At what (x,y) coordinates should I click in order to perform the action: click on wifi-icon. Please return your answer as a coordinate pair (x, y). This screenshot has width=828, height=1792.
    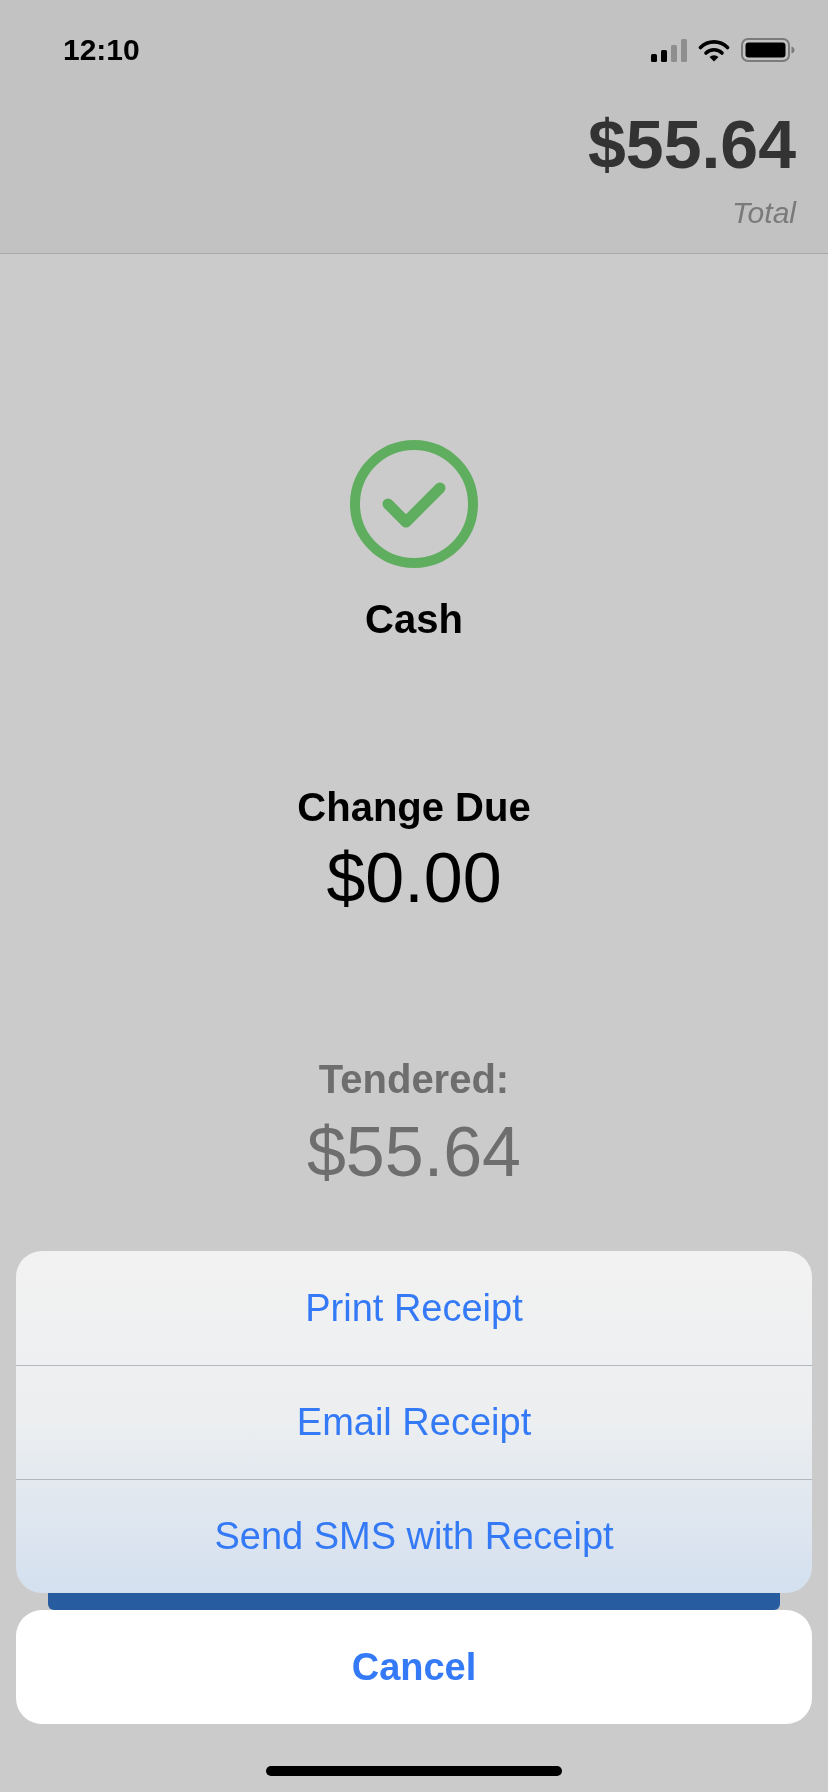
    Looking at the image, I should click on (714, 50).